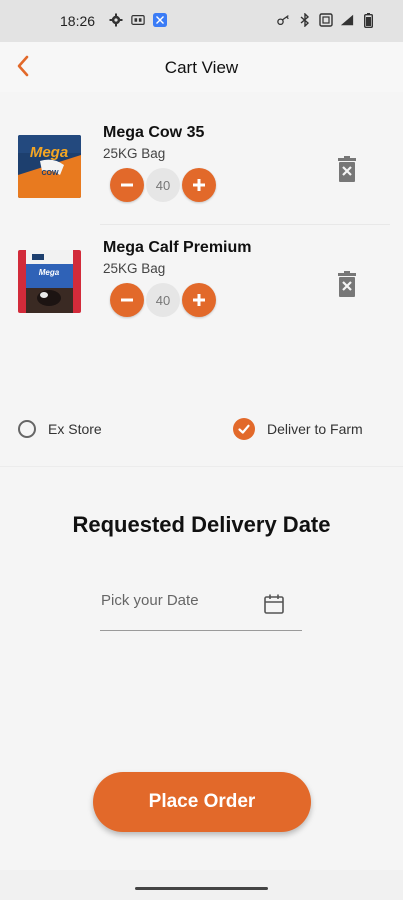 This screenshot has width=403, height=900. Describe the element at coordinates (305, 20) in the screenshot. I see `bluetooth-icon` at that location.